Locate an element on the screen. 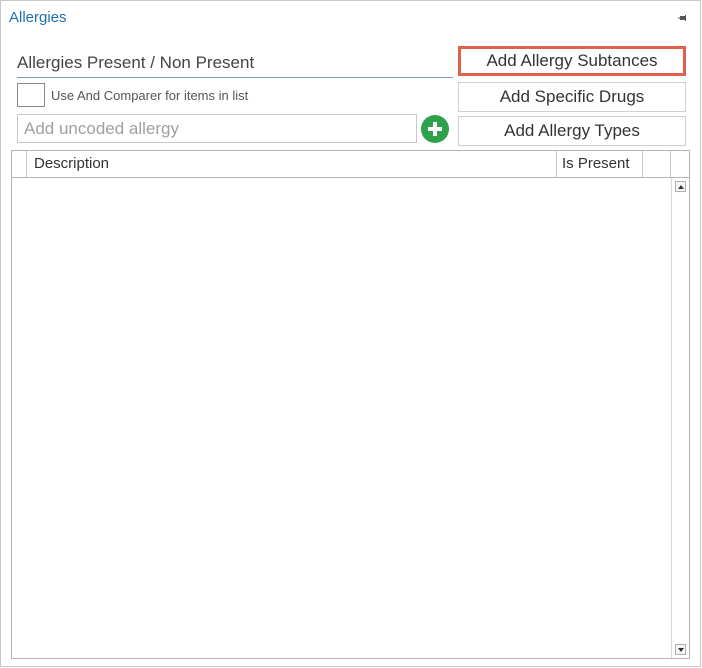 Image resolution: width=702 pixels, height=668 pixels. add-allergy-types-button: Add Allergy Types is located at coordinates (572, 131).